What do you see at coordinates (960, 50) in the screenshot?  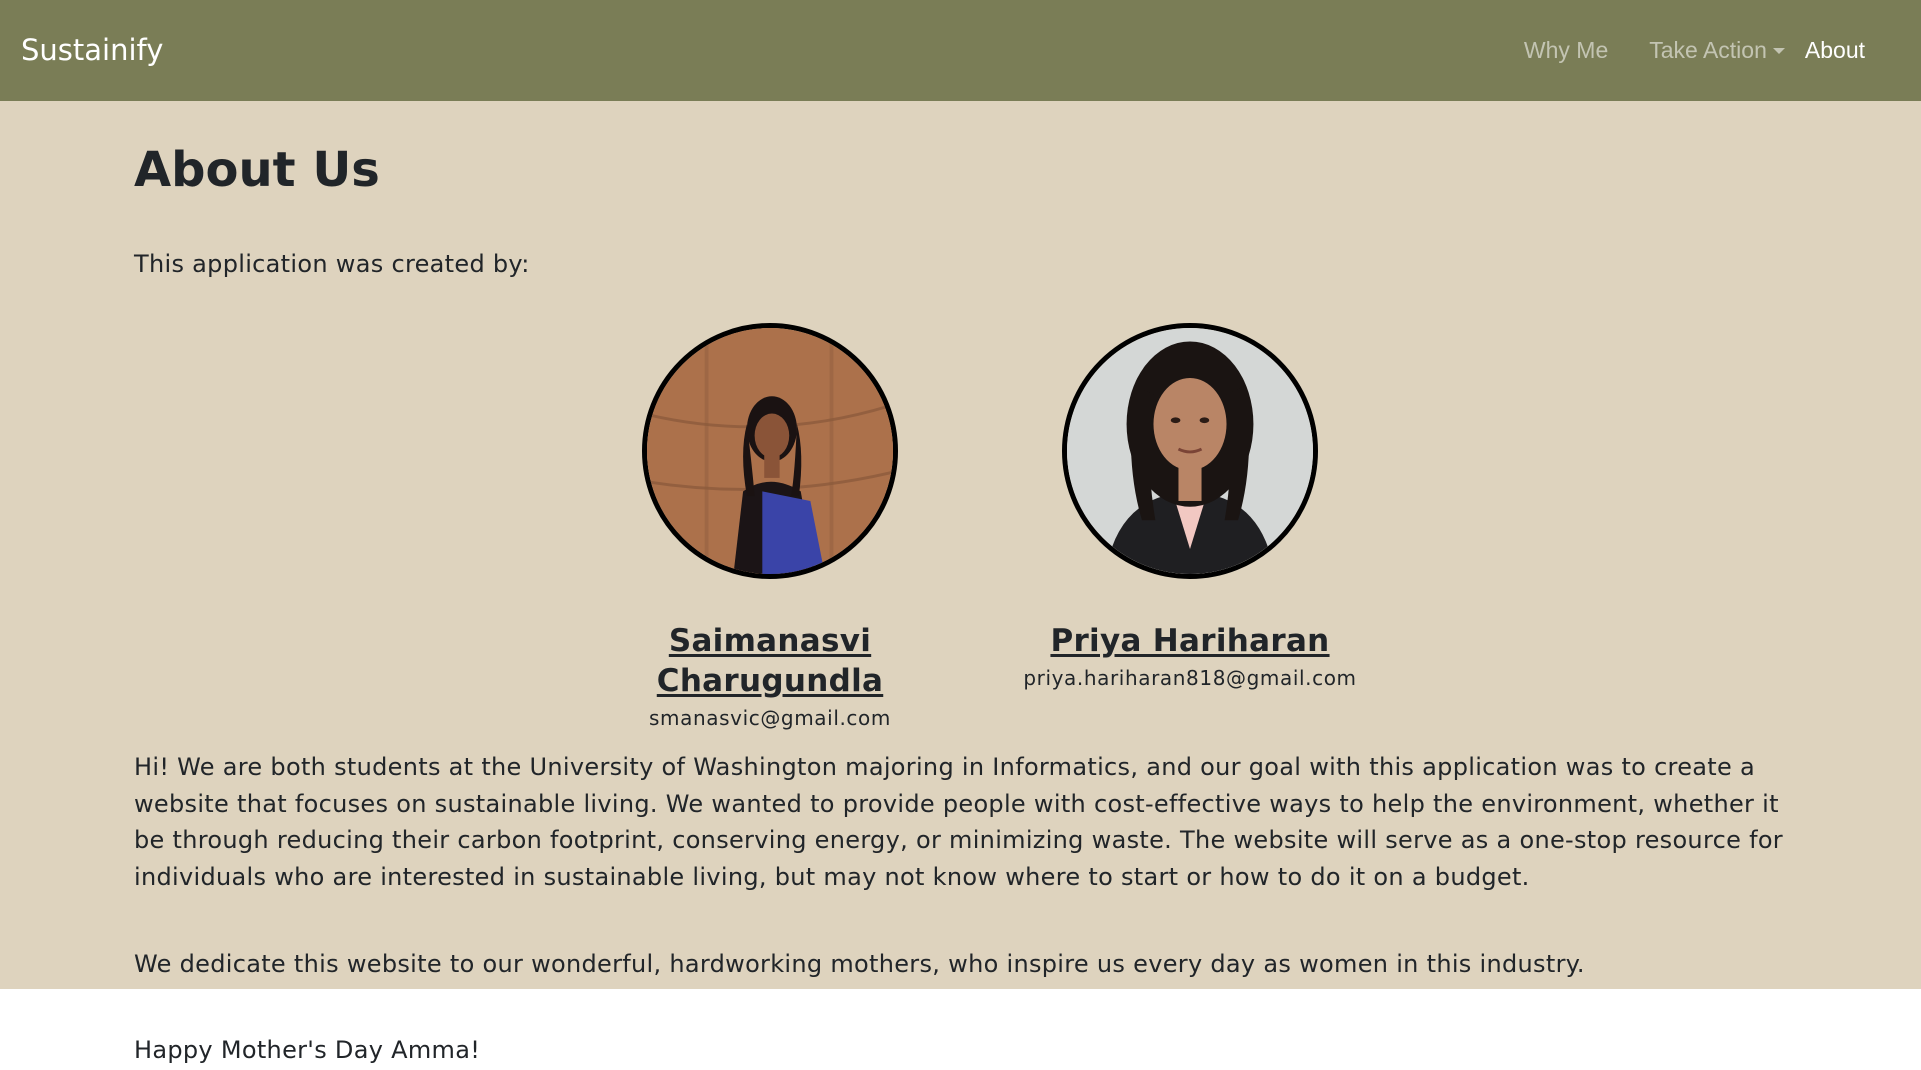 I see `navbar: Sustainify Why Me Take Action About` at bounding box center [960, 50].